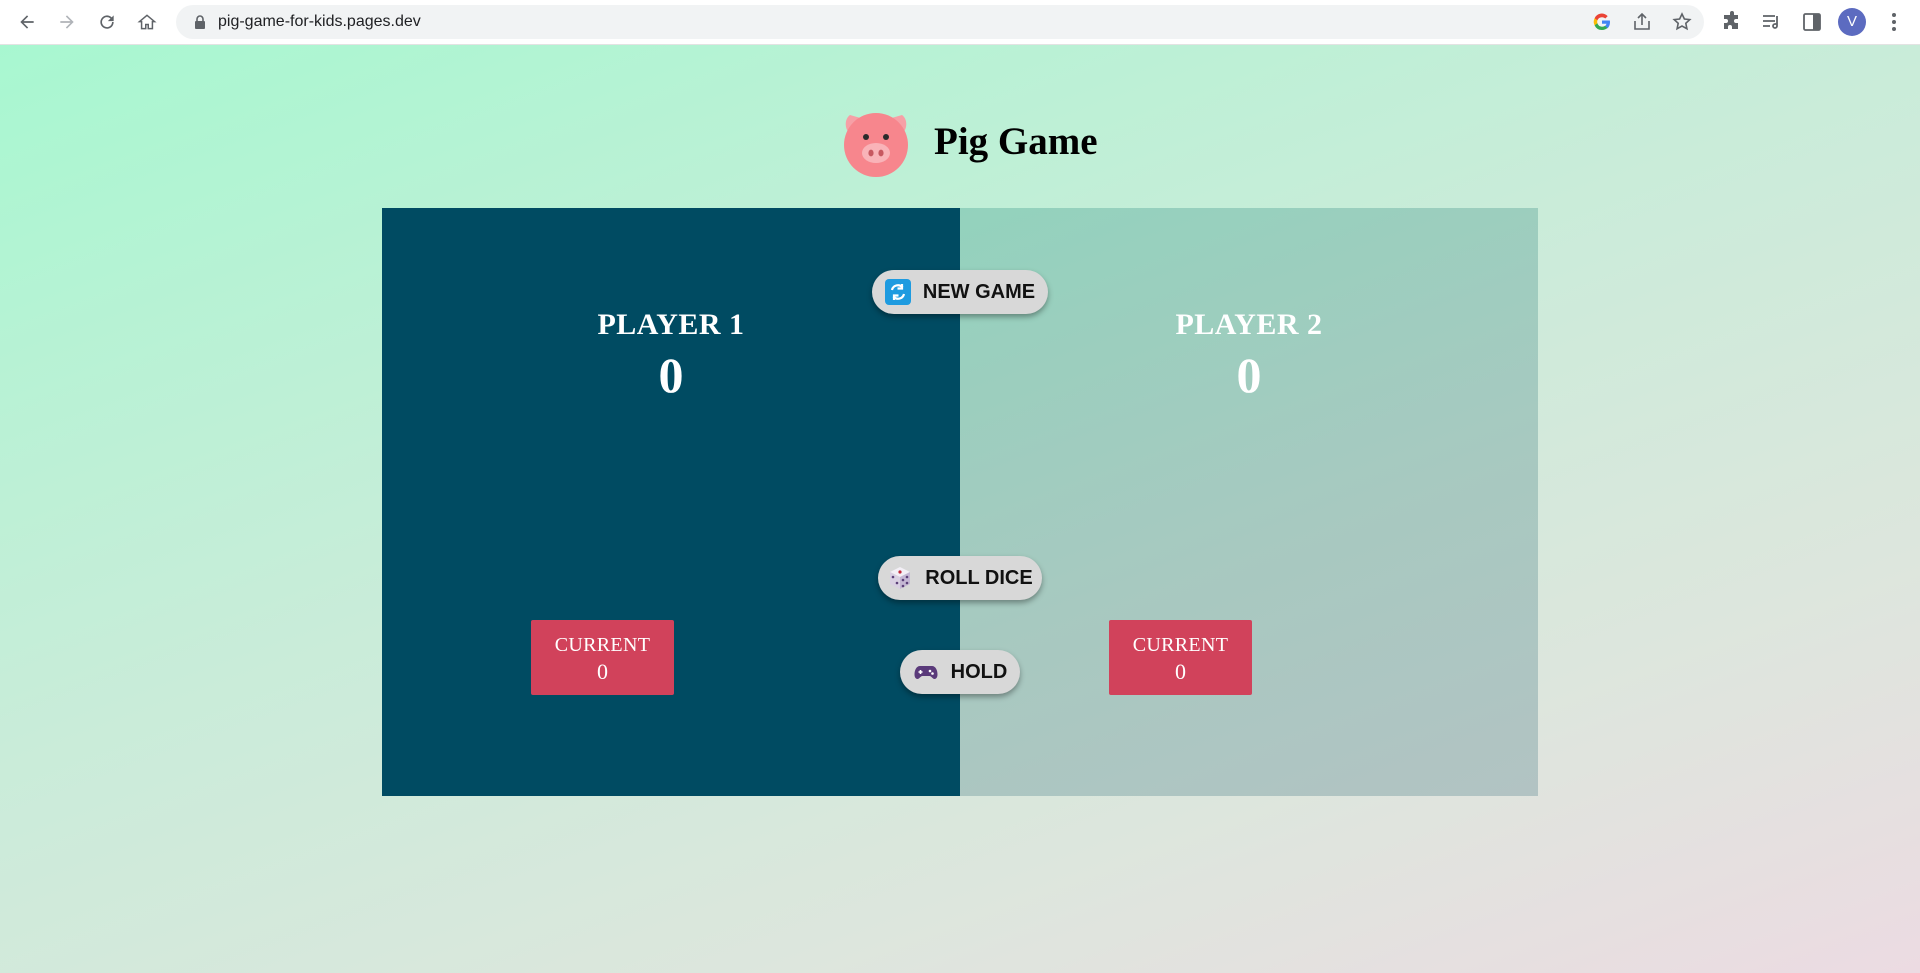 This screenshot has height=973, width=1920. Describe the element at coordinates (926, 672) in the screenshot. I see `gamepad-icon` at that location.